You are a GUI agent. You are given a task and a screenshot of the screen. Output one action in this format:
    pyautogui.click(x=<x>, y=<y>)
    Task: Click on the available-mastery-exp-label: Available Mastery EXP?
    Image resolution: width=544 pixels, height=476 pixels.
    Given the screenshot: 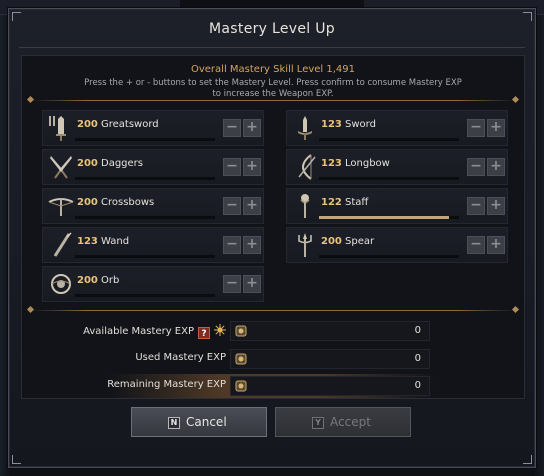 What is the action you would take?
    pyautogui.click(x=154, y=331)
    